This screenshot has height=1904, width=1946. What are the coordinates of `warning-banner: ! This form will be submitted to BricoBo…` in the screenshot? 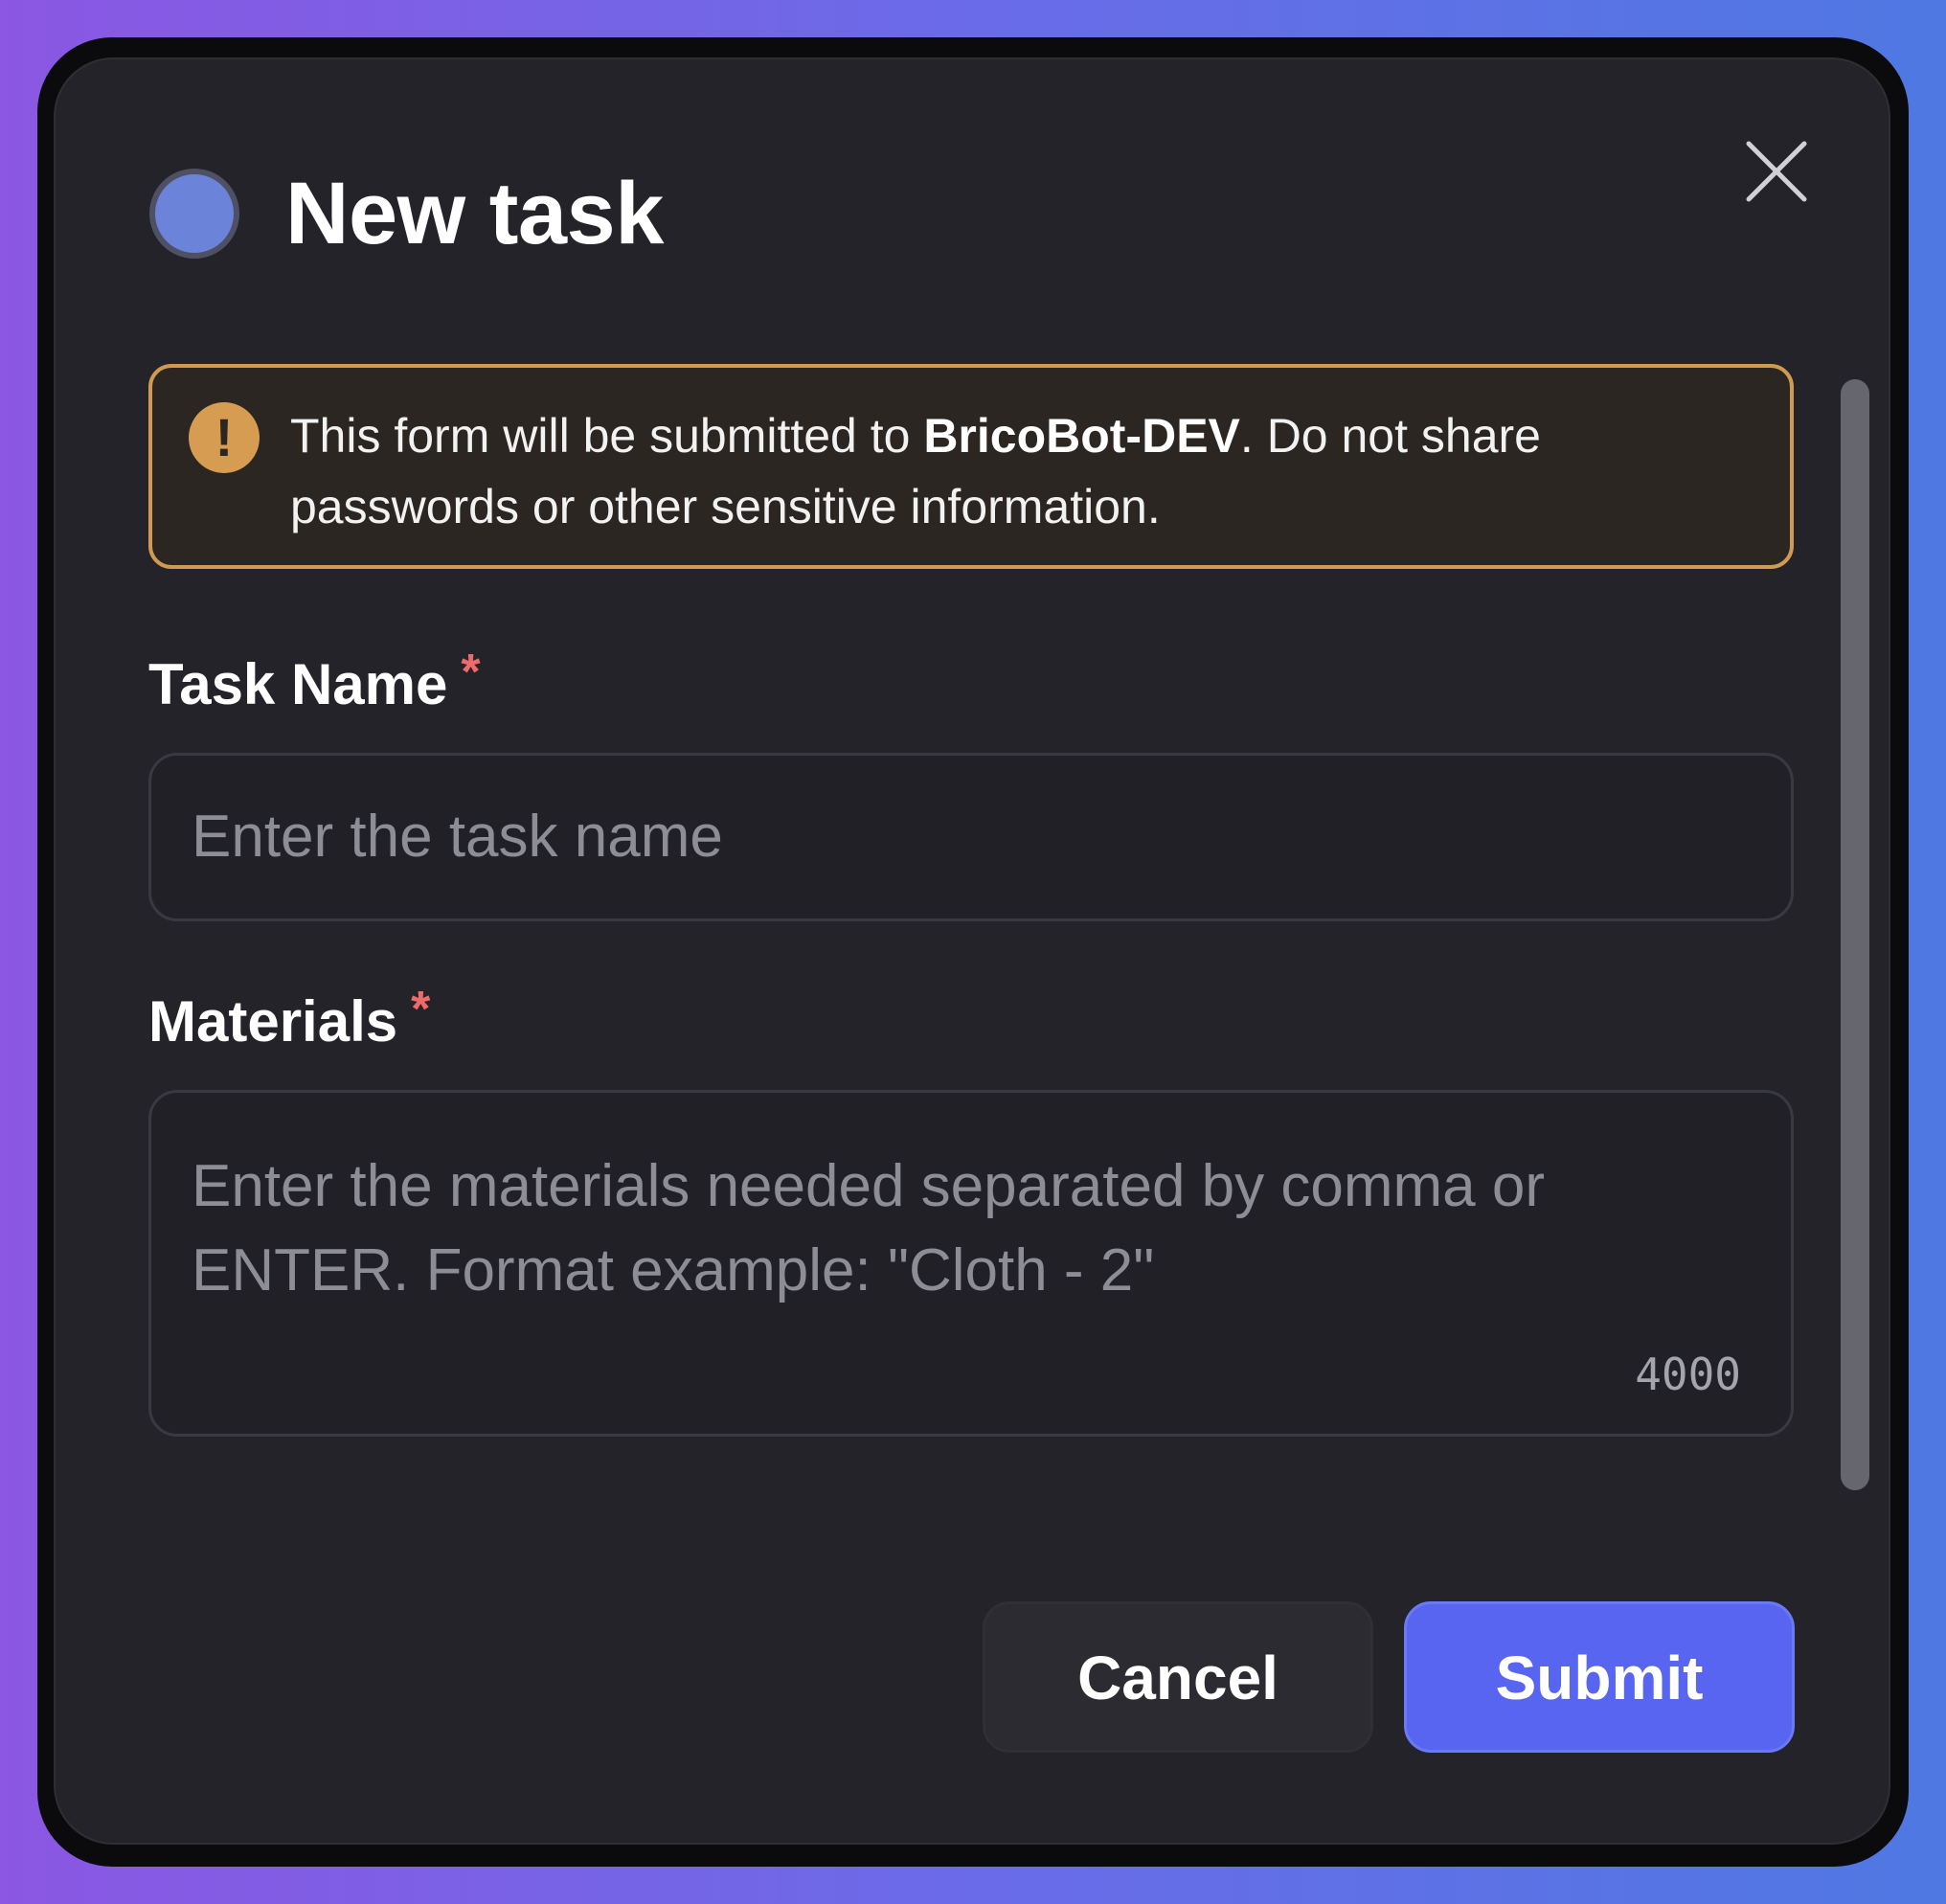 It's located at (971, 466).